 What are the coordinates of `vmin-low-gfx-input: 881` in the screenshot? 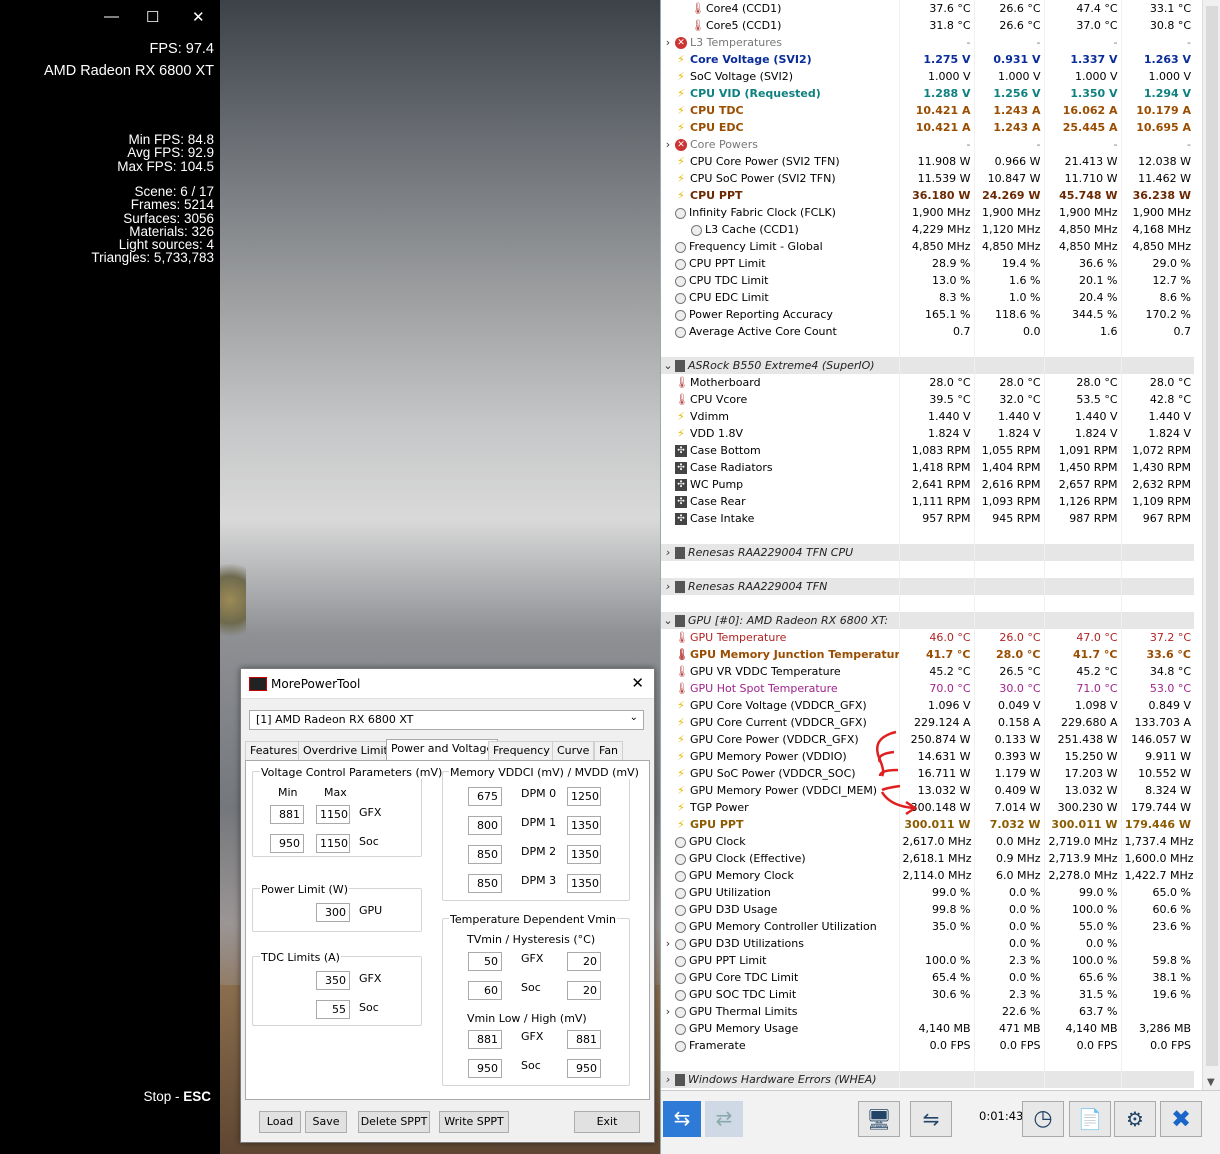 It's located at (485, 1039).